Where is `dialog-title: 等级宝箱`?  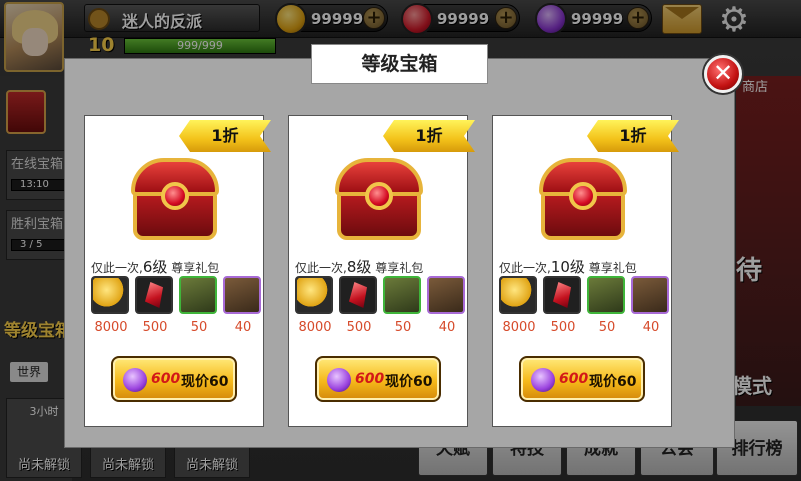
dialog-title: 等级宝箱 is located at coordinates (399, 64).